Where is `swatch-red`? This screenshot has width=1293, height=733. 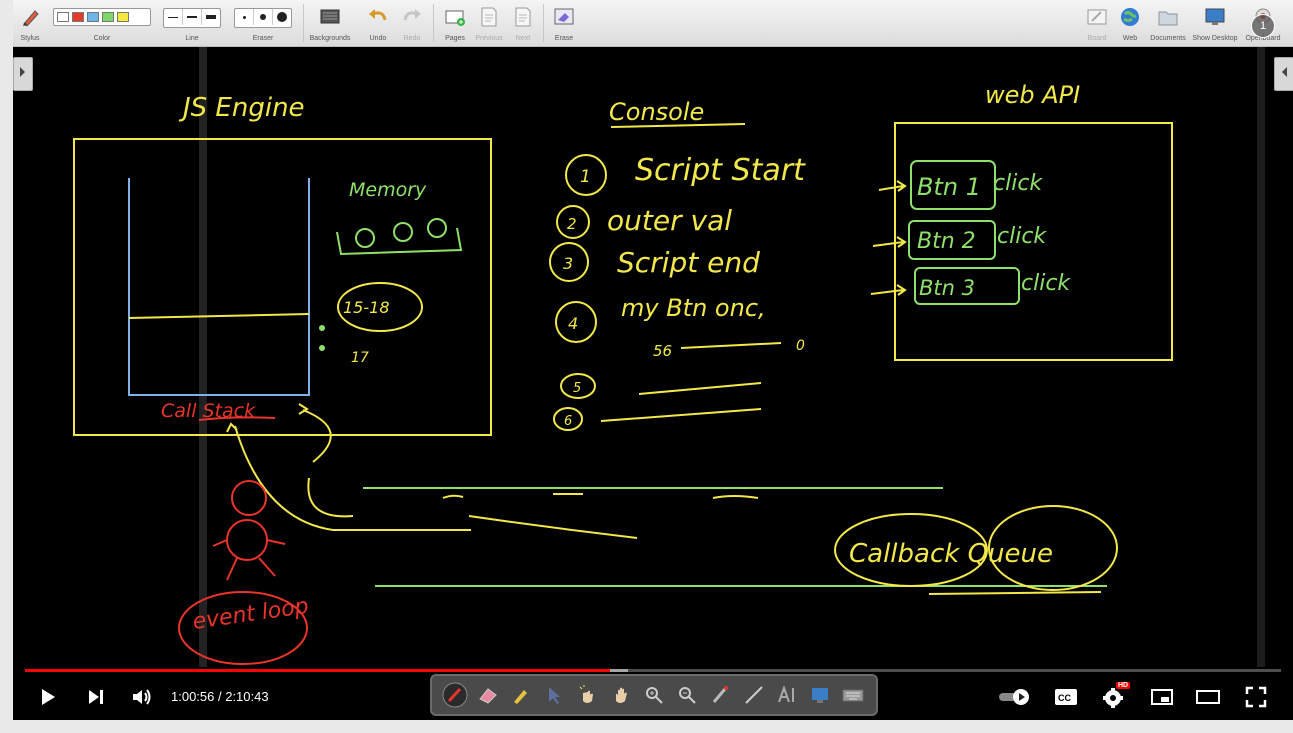
swatch-red is located at coordinates (78, 17).